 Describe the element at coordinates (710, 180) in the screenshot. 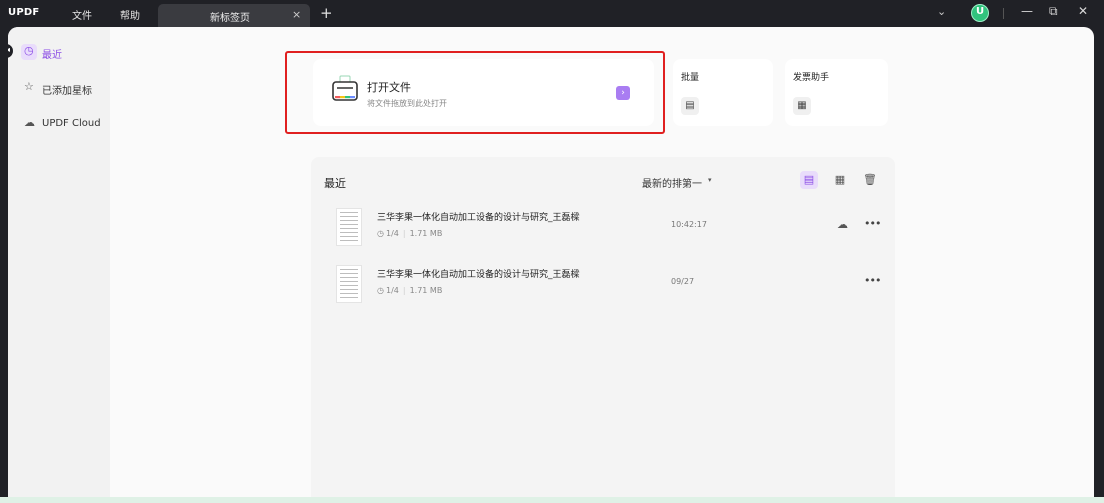

I see `caret-down-icon: ▾` at that location.